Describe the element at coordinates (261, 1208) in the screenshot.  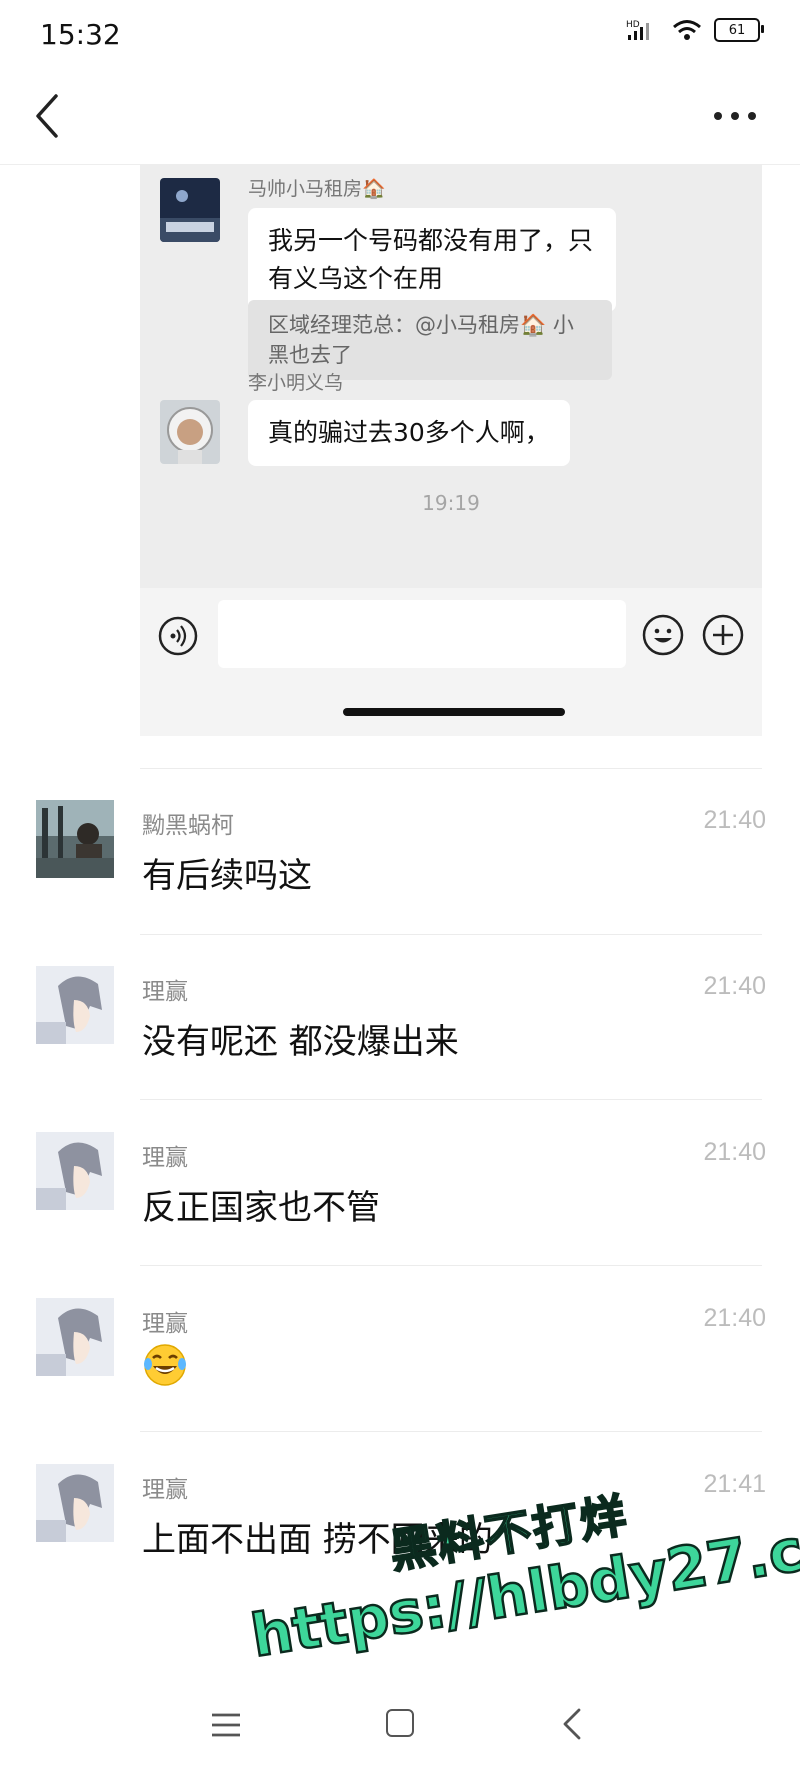
I see `comment-text: 反正国家也不管` at that location.